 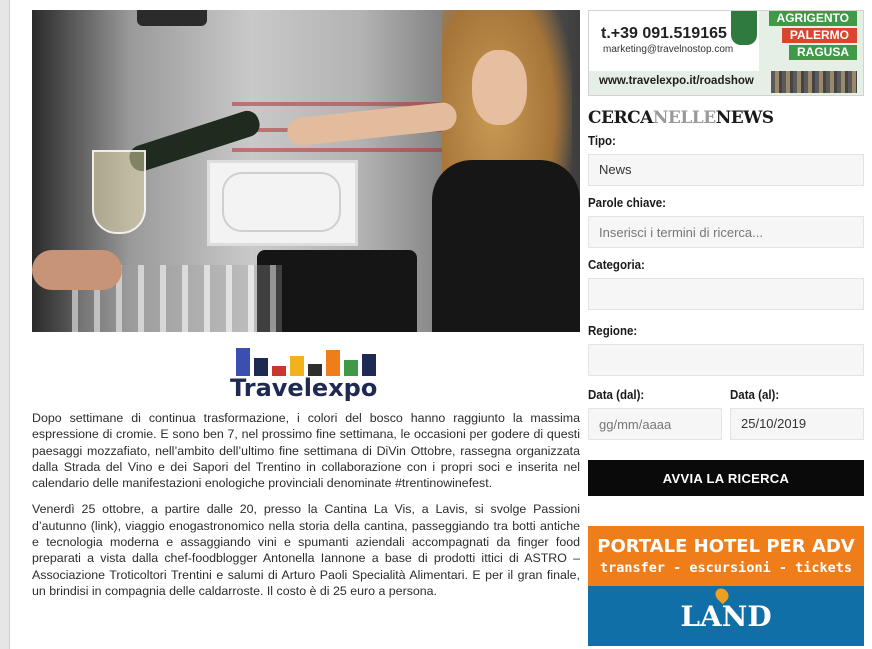 What do you see at coordinates (726, 360) in the screenshot?
I see `region-select` at bounding box center [726, 360].